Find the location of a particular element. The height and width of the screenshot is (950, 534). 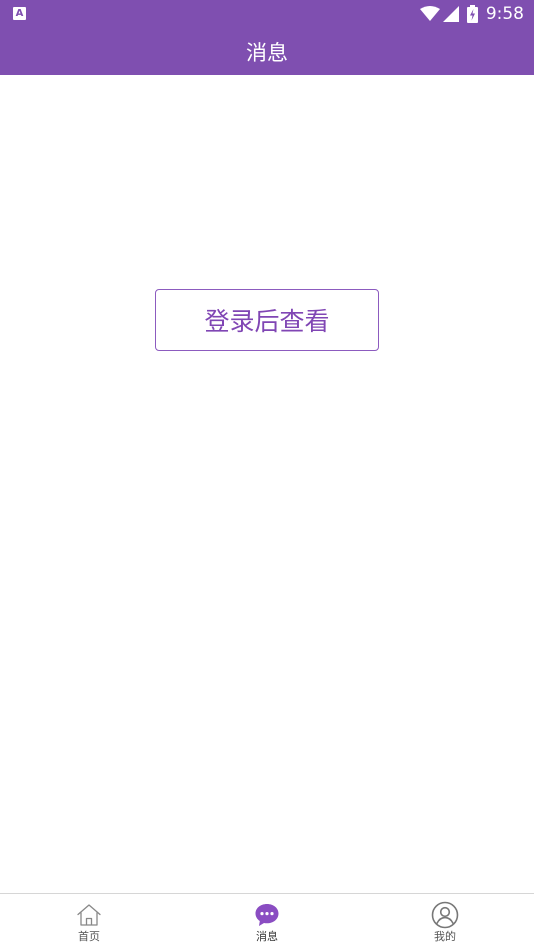

login-to-view-button: 登录后查看 is located at coordinates (267, 320).